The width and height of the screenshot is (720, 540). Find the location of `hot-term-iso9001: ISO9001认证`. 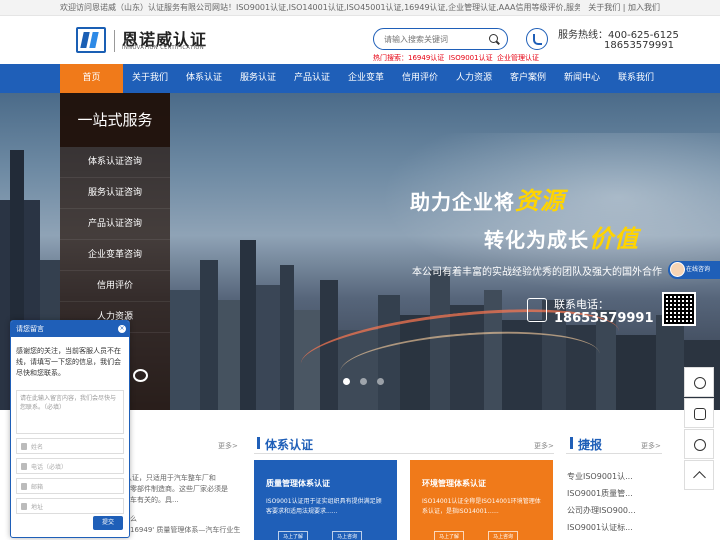

hot-term-iso9001: ISO9001认证 is located at coordinates (471, 58).